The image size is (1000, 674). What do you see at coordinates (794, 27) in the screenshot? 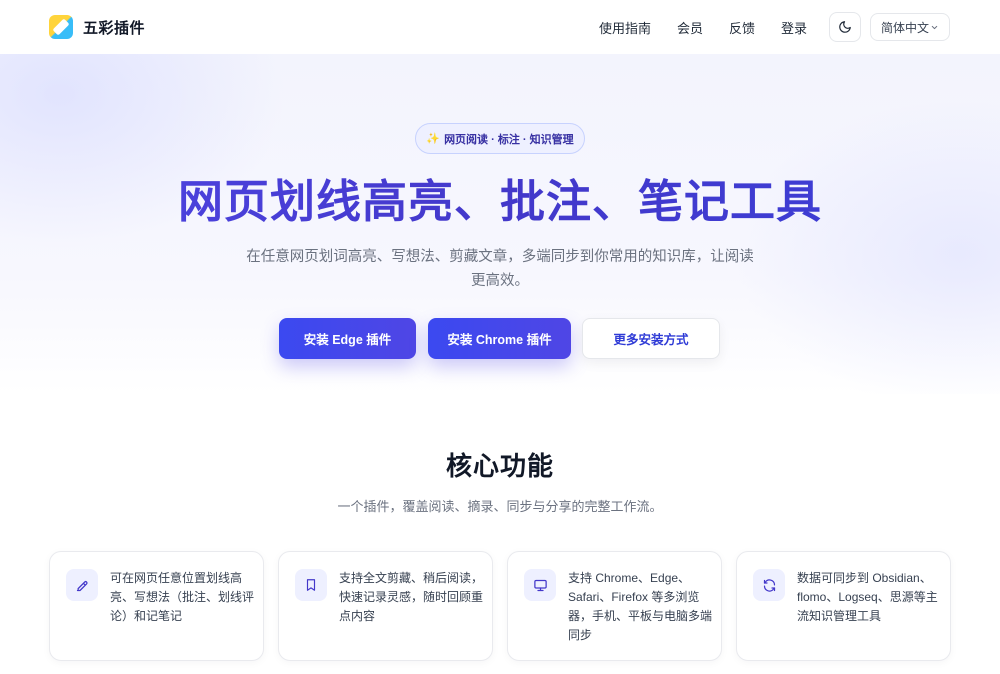
I see `nav-link-login: 登录` at bounding box center [794, 27].